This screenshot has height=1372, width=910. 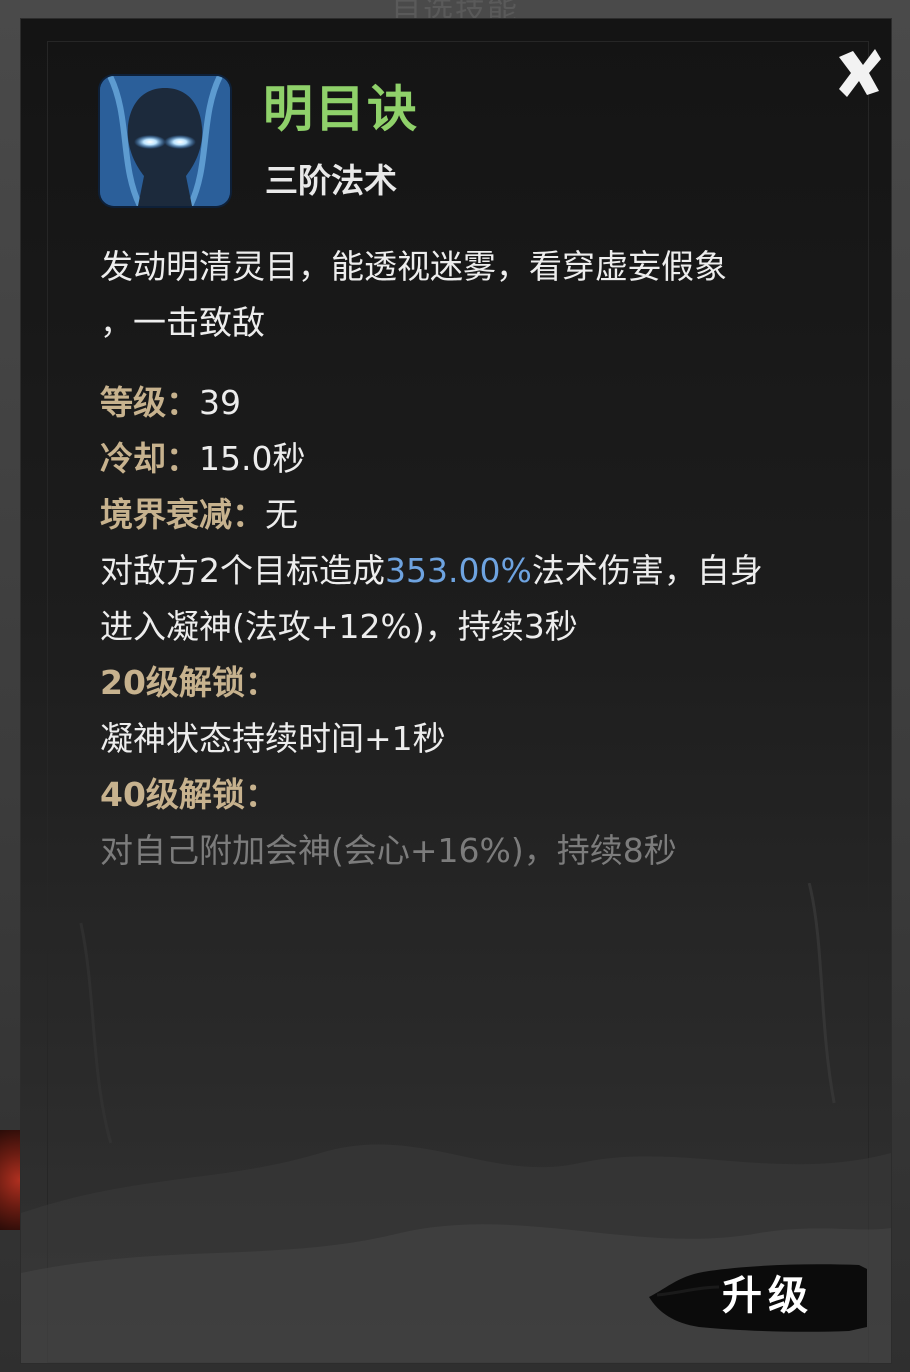 I want to click on skill-description: 发动明清灵目，能透视迷雾，看穿虚妄假象 ，一击致敌, so click(x=470, y=295).